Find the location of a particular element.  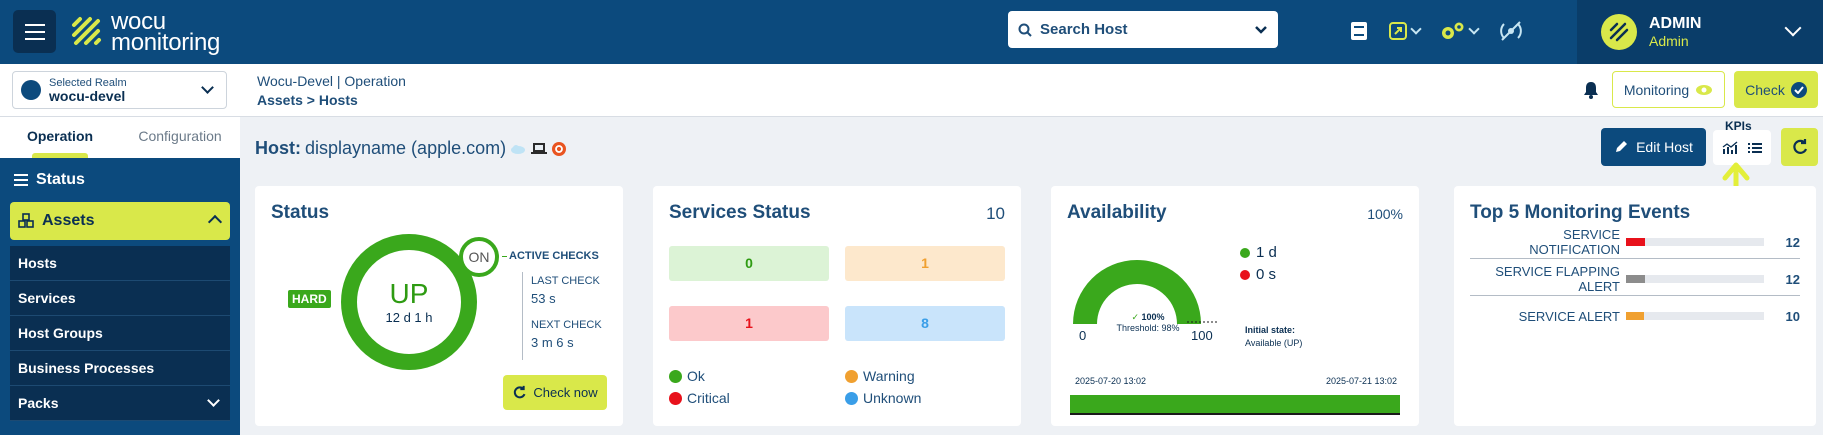

chart-icon is located at coordinates (1730, 148).